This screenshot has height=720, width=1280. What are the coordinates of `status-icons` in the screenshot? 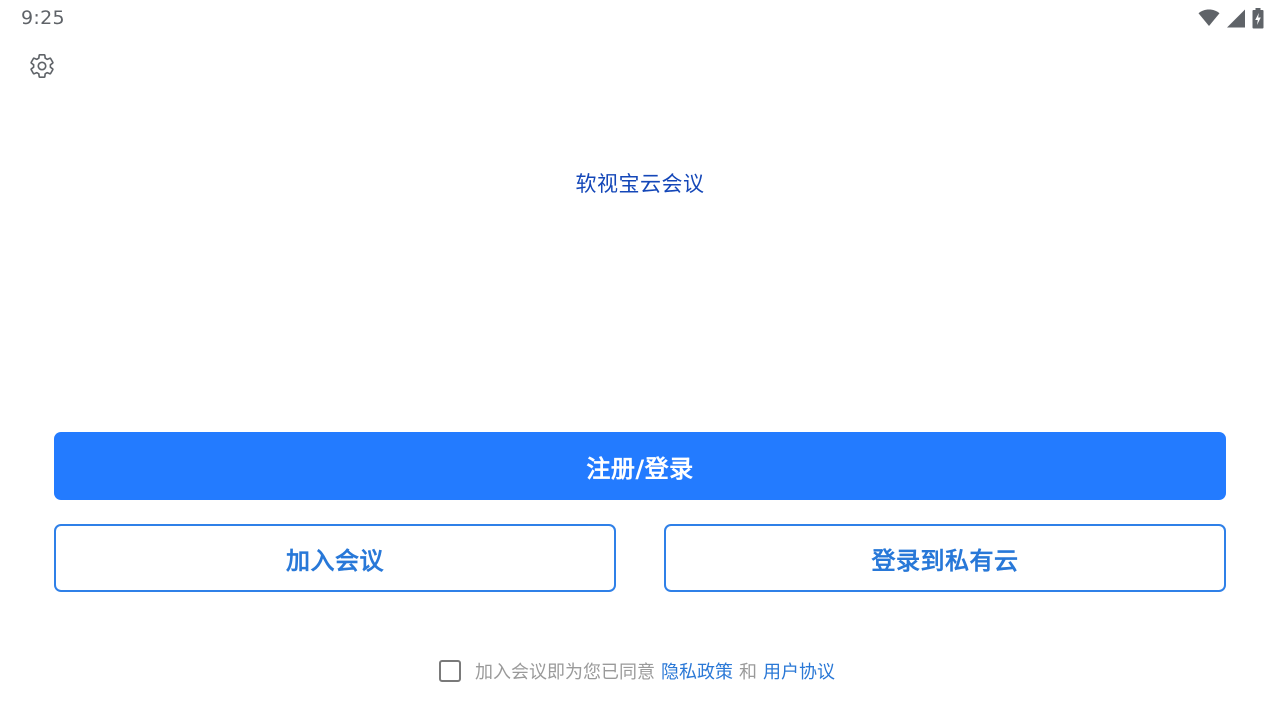 It's located at (1231, 18).